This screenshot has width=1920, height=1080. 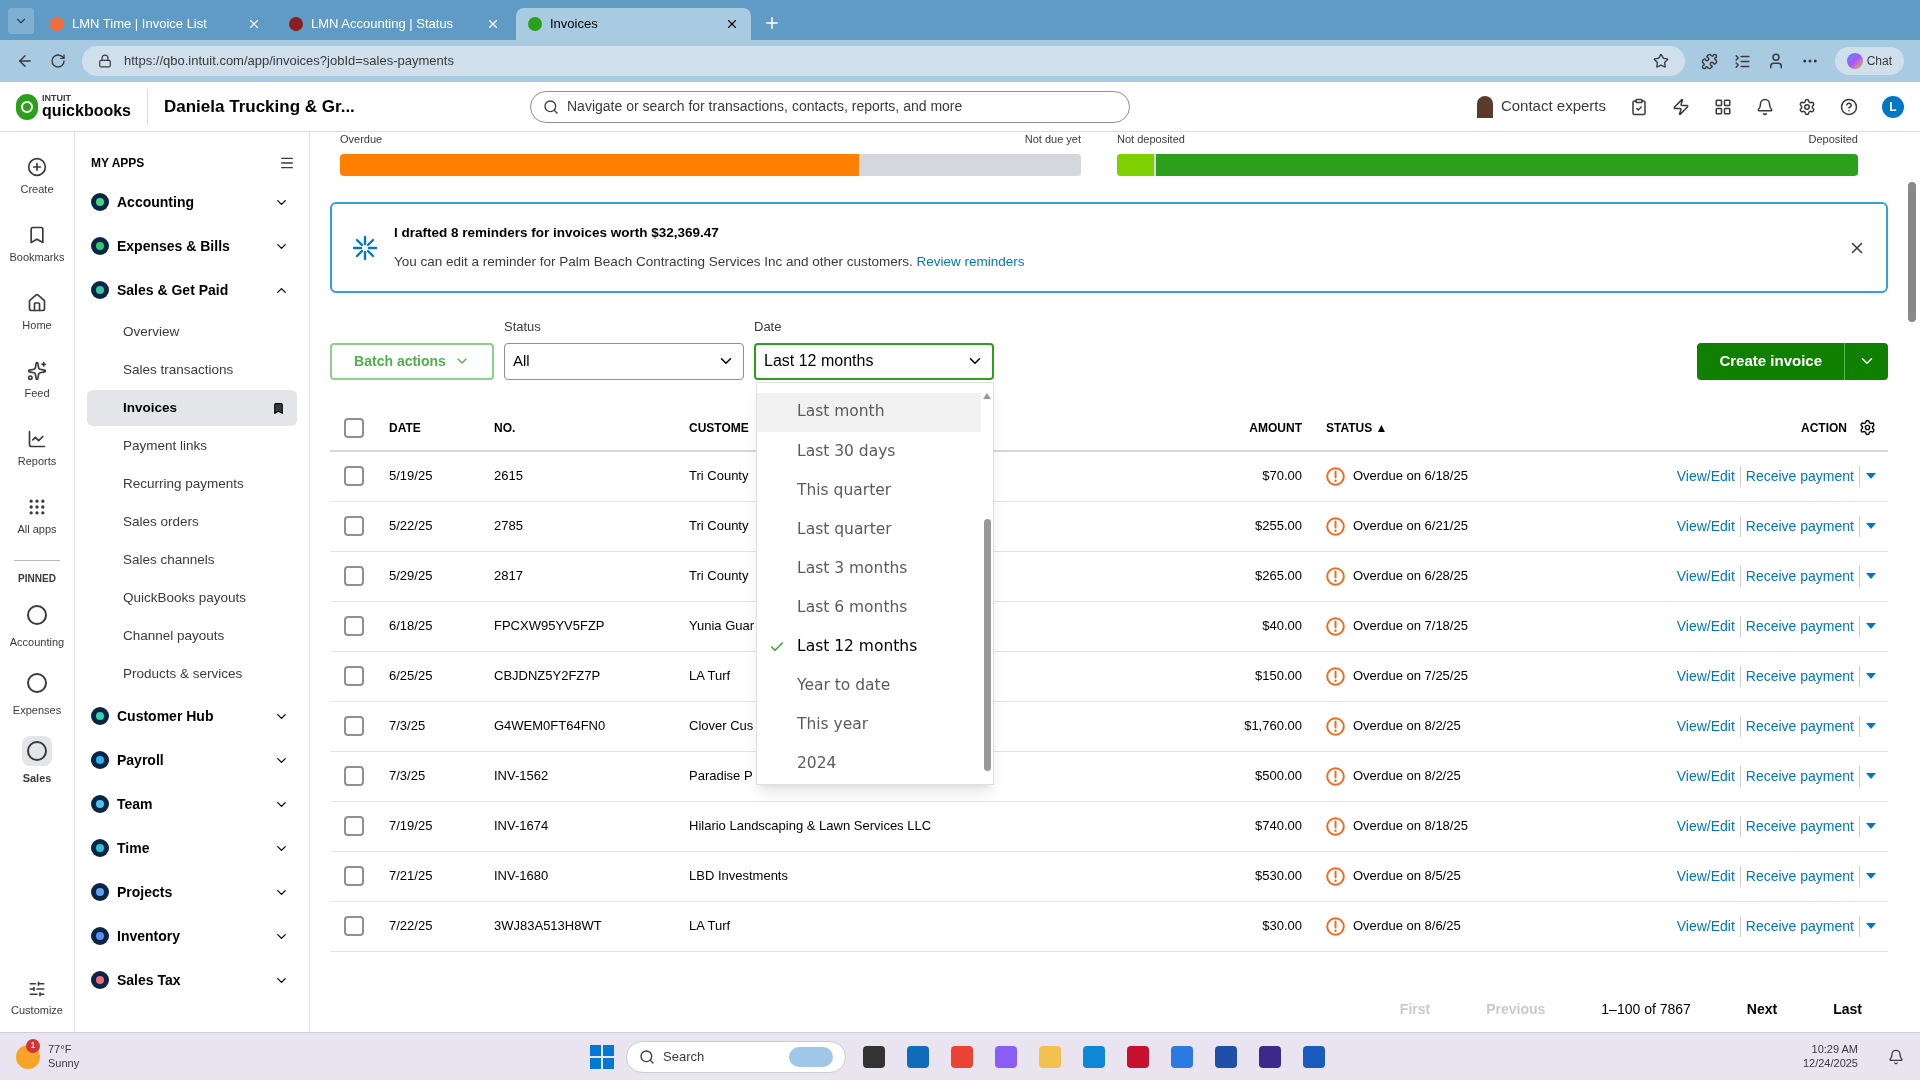 What do you see at coordinates (58, 61) in the screenshot?
I see `reload-icon` at bounding box center [58, 61].